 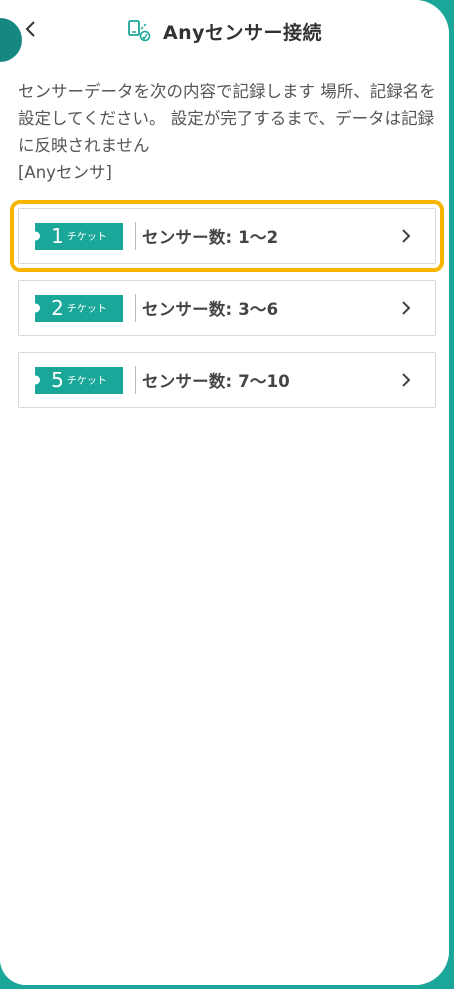 I want to click on option-5-tickets: 5 チケット センサー数: 7〜10, so click(x=227, y=380).